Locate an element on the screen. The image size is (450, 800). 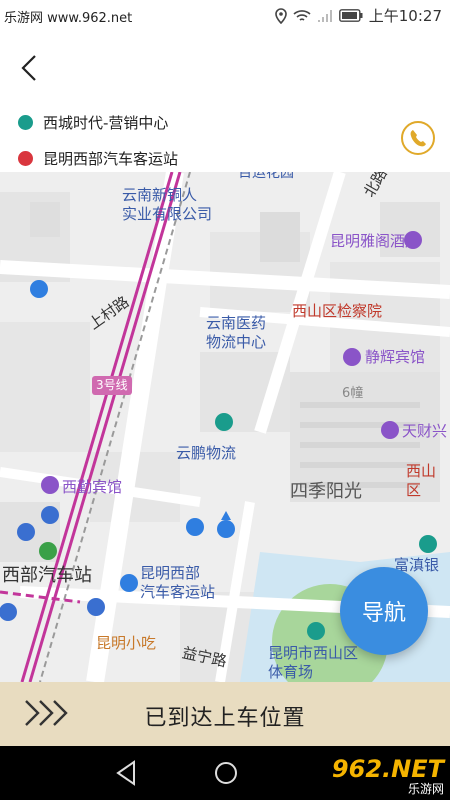
watermark-text: 乐游网 www.962.net is located at coordinates (68, 18).